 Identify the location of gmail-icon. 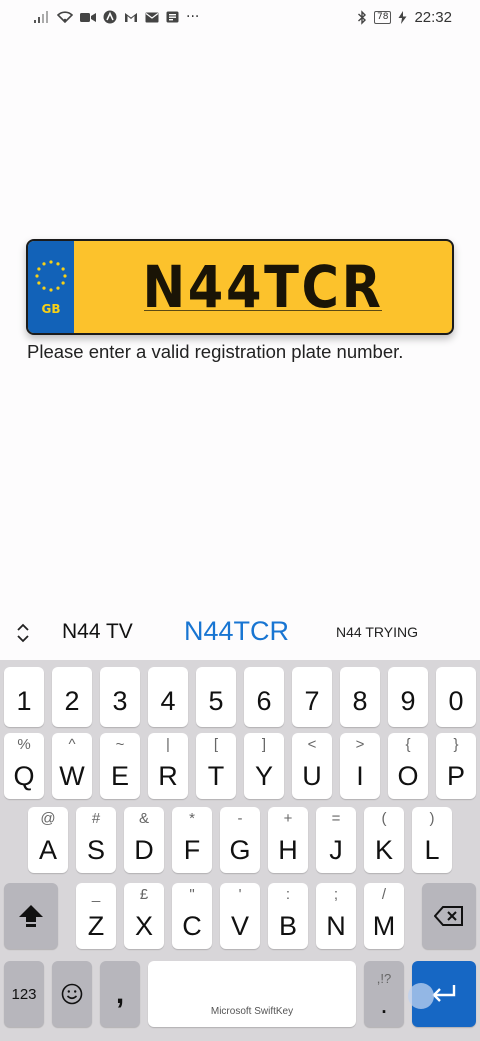
(131, 17).